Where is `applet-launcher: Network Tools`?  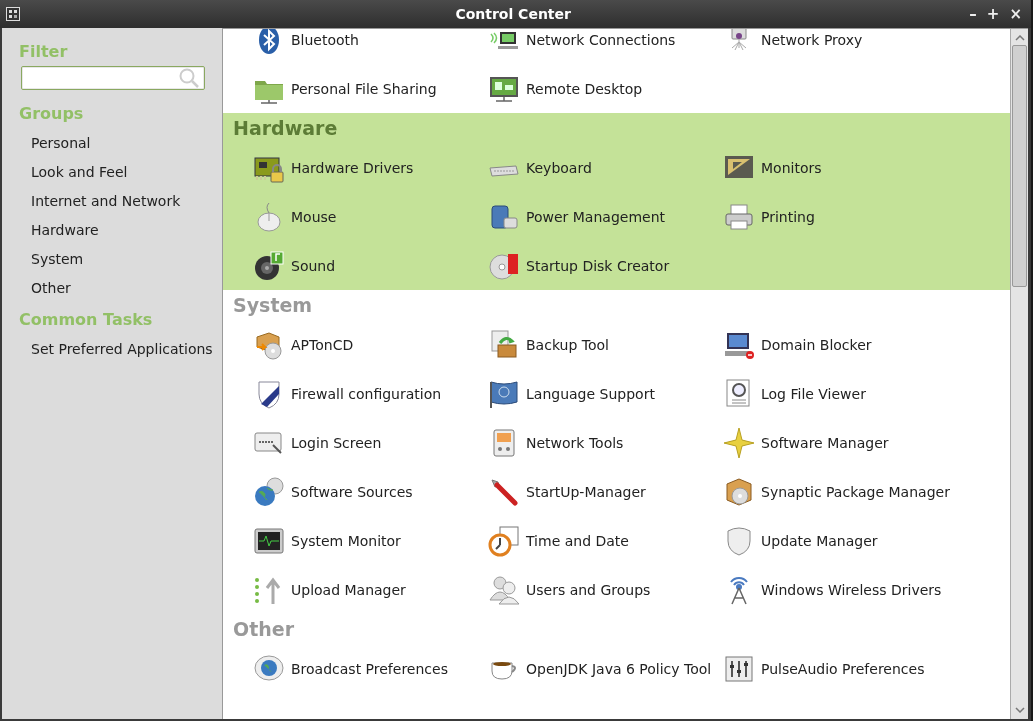
applet-launcher: Network Tools is located at coordinates (575, 442).